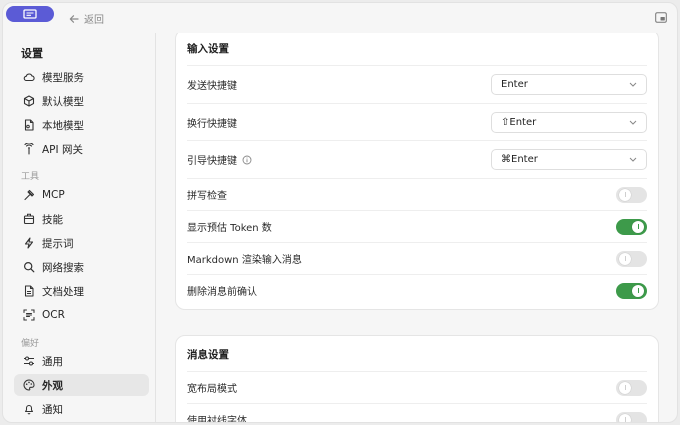  I want to click on sidebar-item-label: 默认模型, so click(63, 101).